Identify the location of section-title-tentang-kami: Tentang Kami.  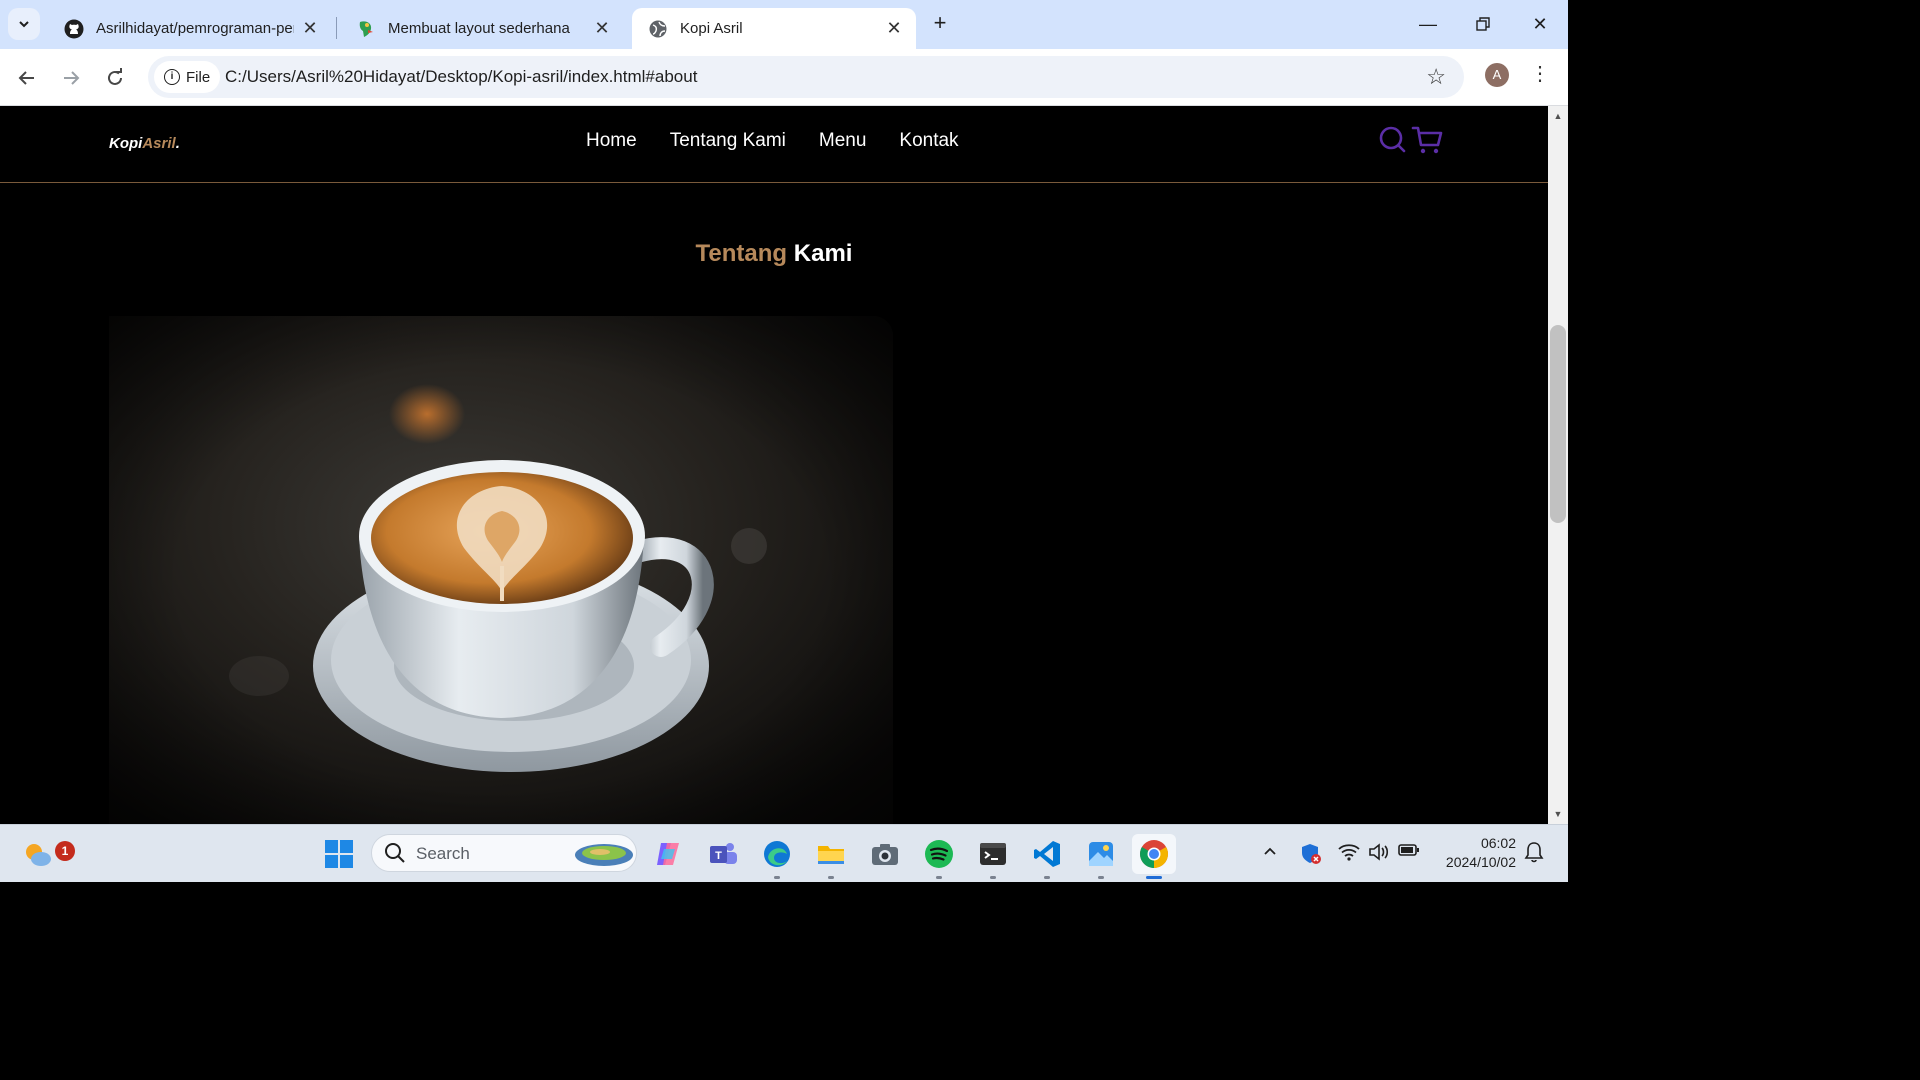
(774, 254).